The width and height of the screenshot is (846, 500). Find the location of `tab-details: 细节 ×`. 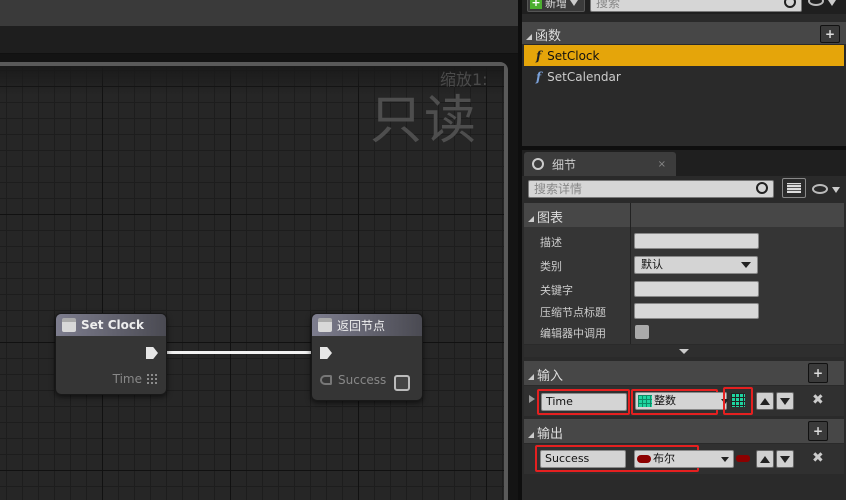

tab-details: 细节 × is located at coordinates (600, 164).